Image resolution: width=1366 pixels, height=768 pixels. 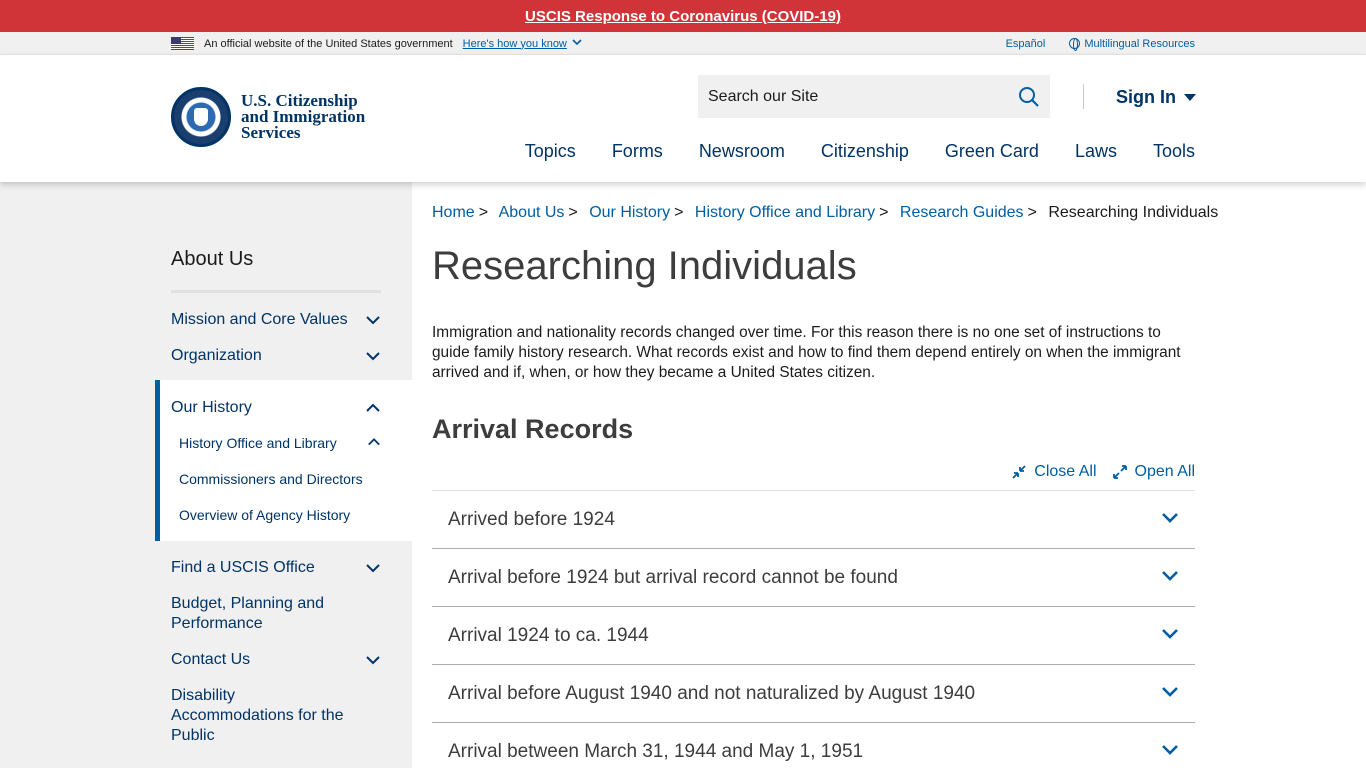 What do you see at coordinates (531, 519) in the screenshot?
I see `accordion-item-label: Arrived before 1924` at bounding box center [531, 519].